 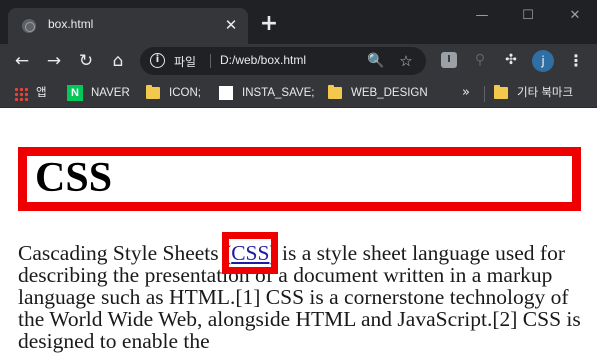 I want to click on key-extension-icon: ⚲, so click(x=480, y=60).